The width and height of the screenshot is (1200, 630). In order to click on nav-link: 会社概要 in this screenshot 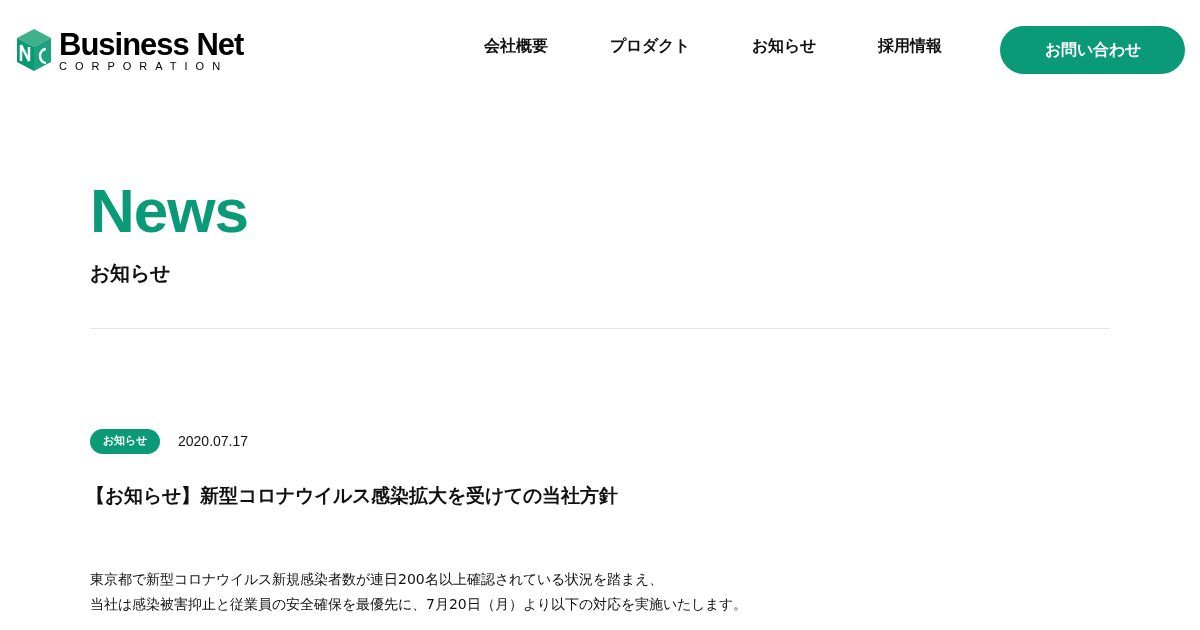, I will do `click(516, 46)`.